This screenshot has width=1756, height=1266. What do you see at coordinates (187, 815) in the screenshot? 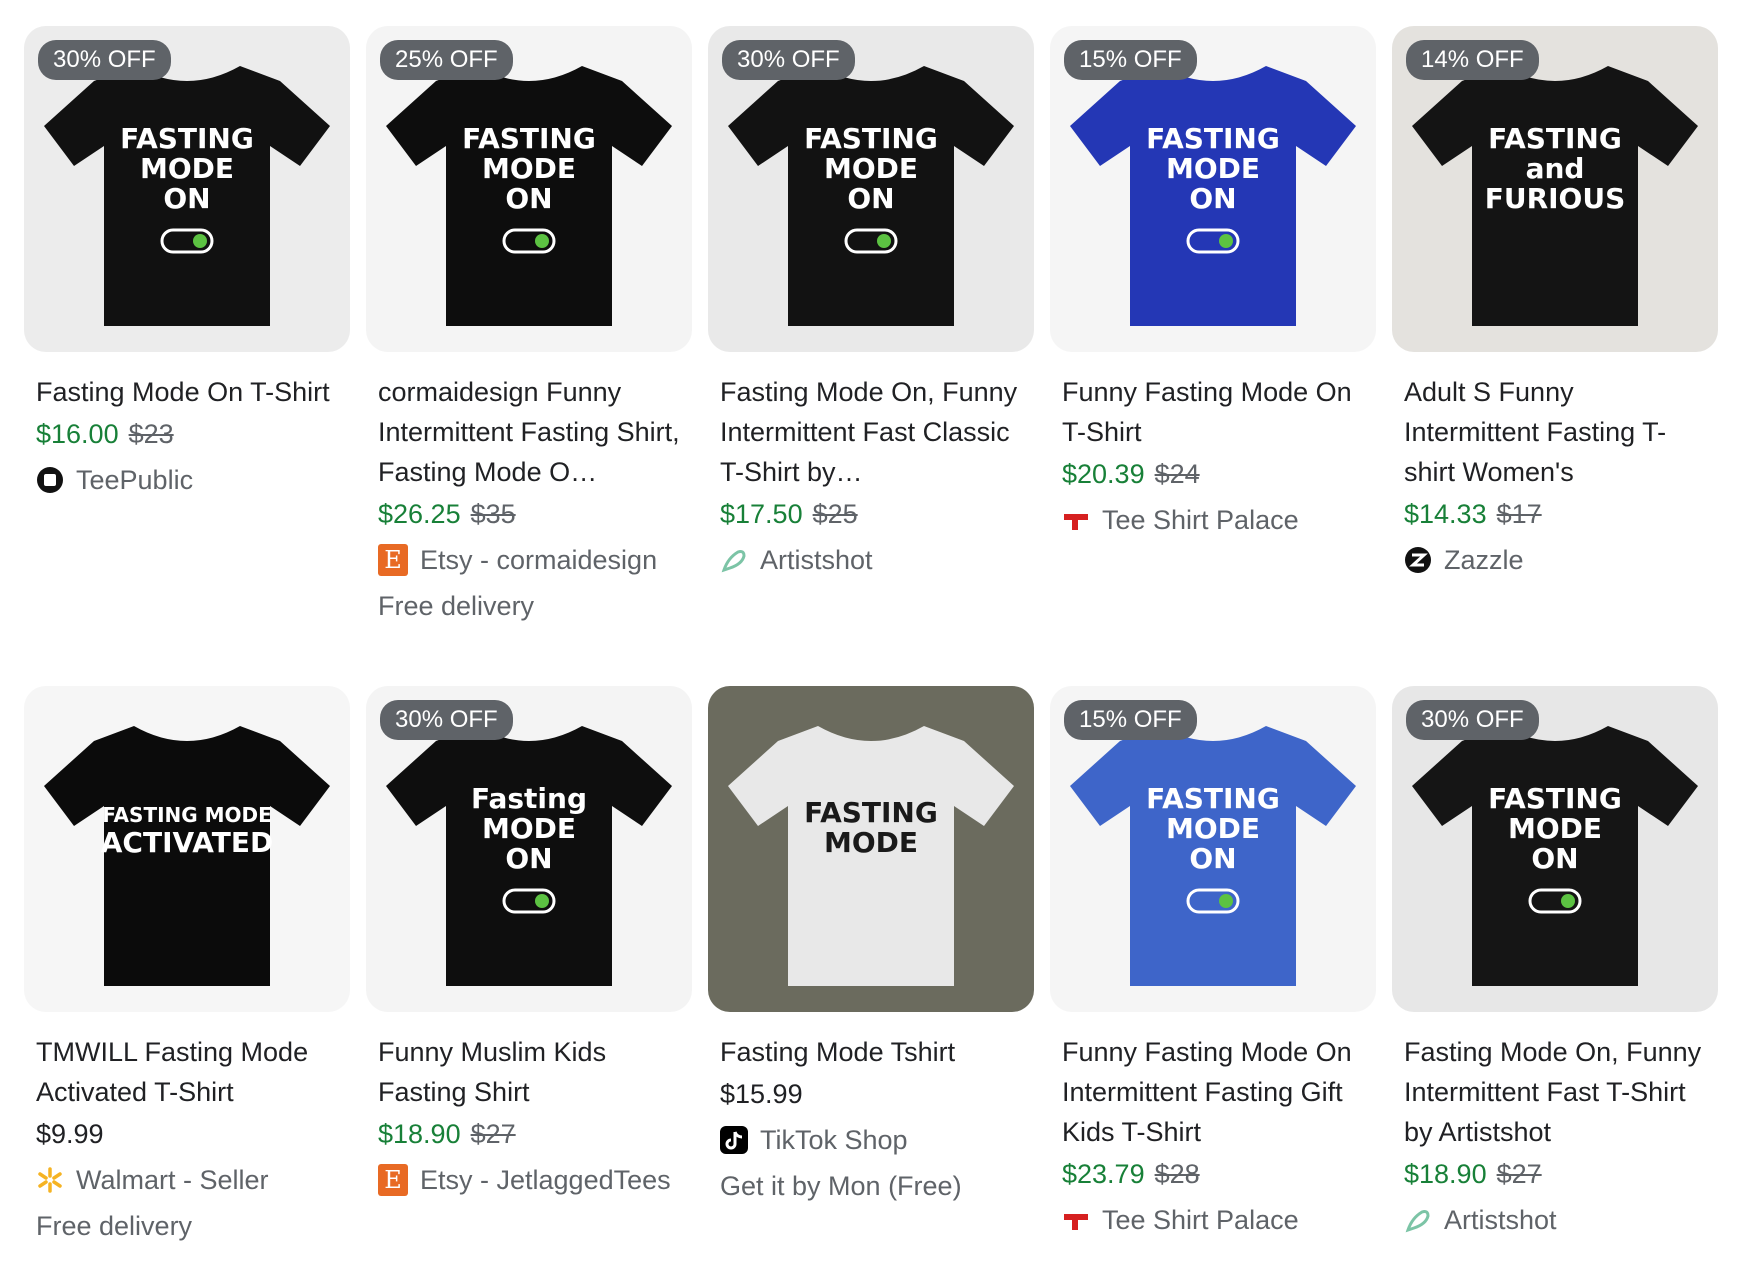
I see `svg-text: FASTING MODE` at bounding box center [187, 815].